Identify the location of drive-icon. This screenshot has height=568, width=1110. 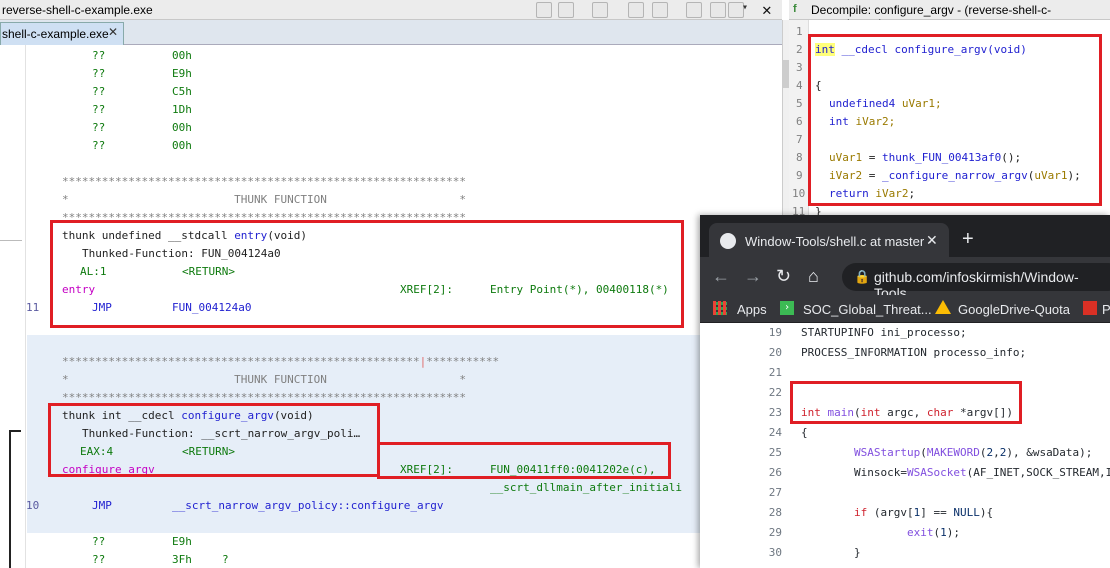
(943, 307).